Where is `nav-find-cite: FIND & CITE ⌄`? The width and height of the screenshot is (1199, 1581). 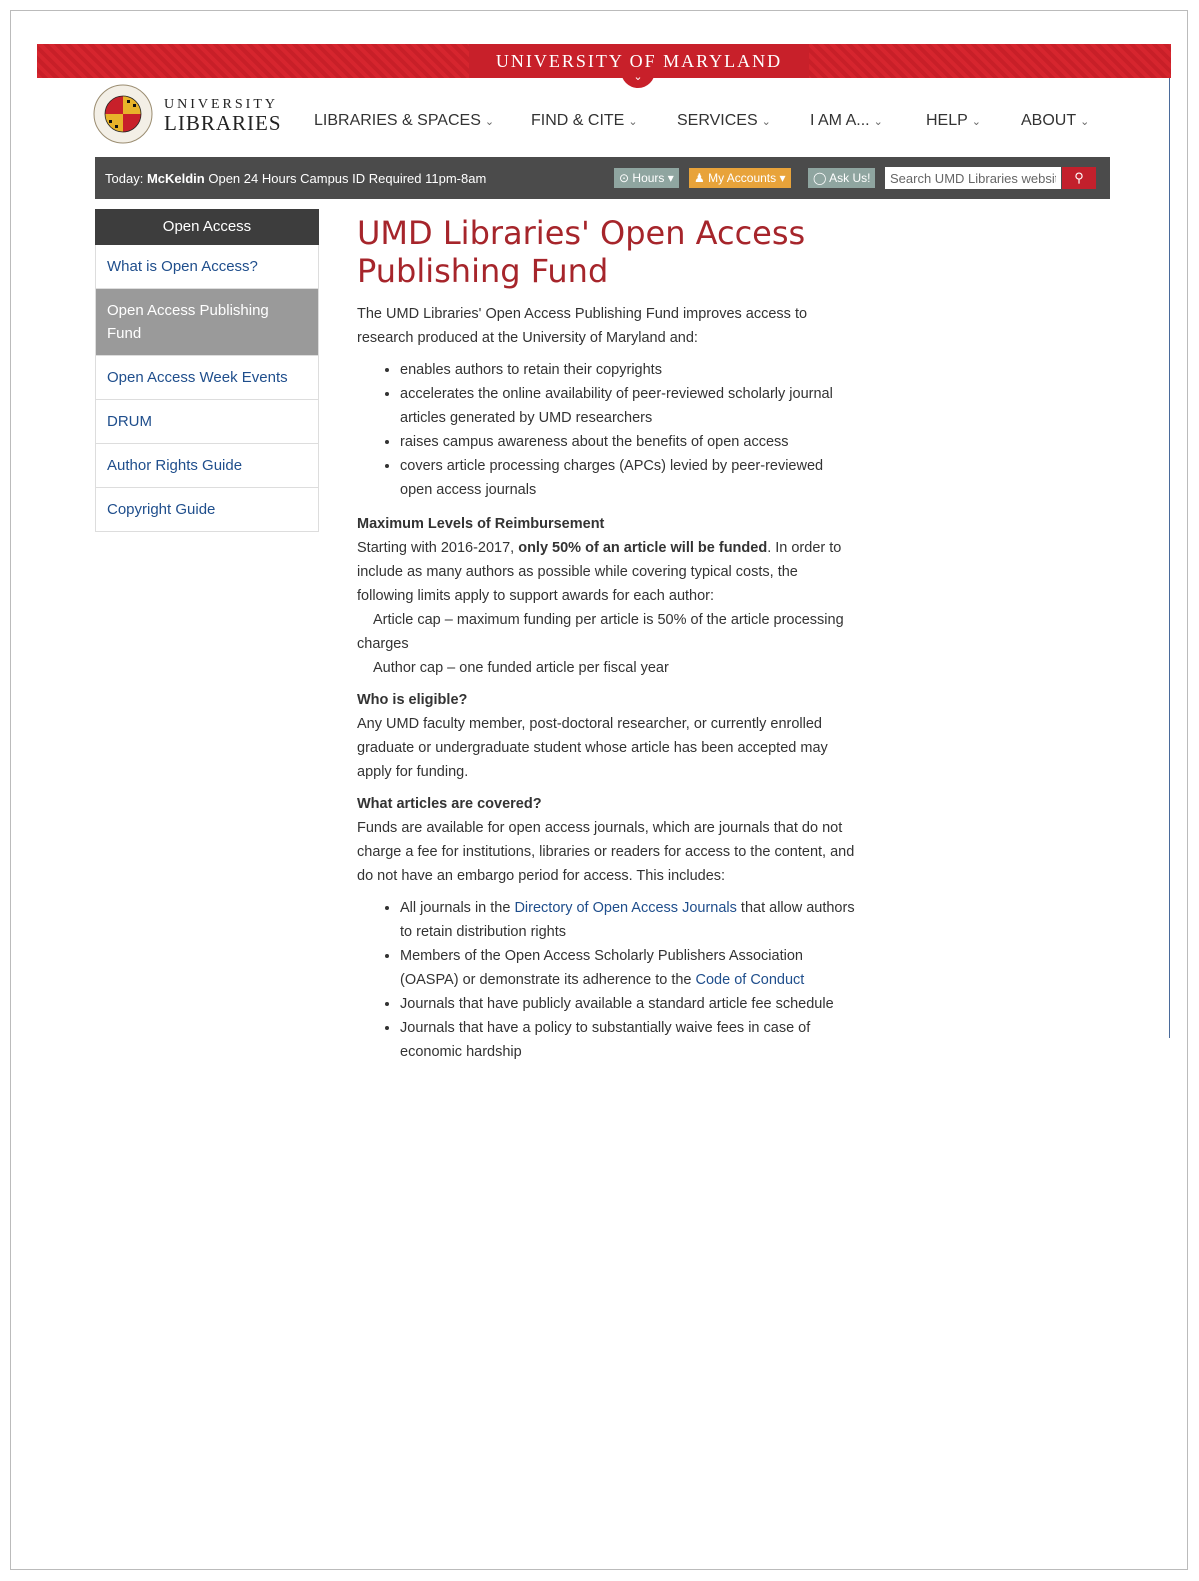 nav-find-cite: FIND & CITE ⌄ is located at coordinates (584, 121).